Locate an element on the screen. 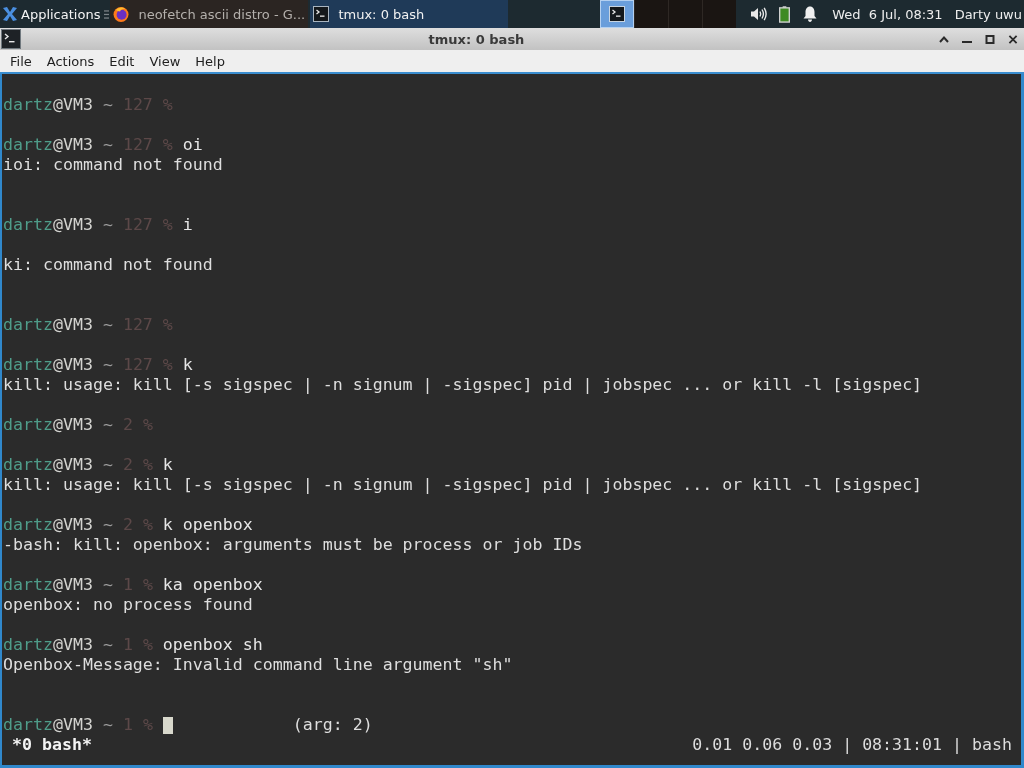  minimize-icon is located at coordinates (966, 42).